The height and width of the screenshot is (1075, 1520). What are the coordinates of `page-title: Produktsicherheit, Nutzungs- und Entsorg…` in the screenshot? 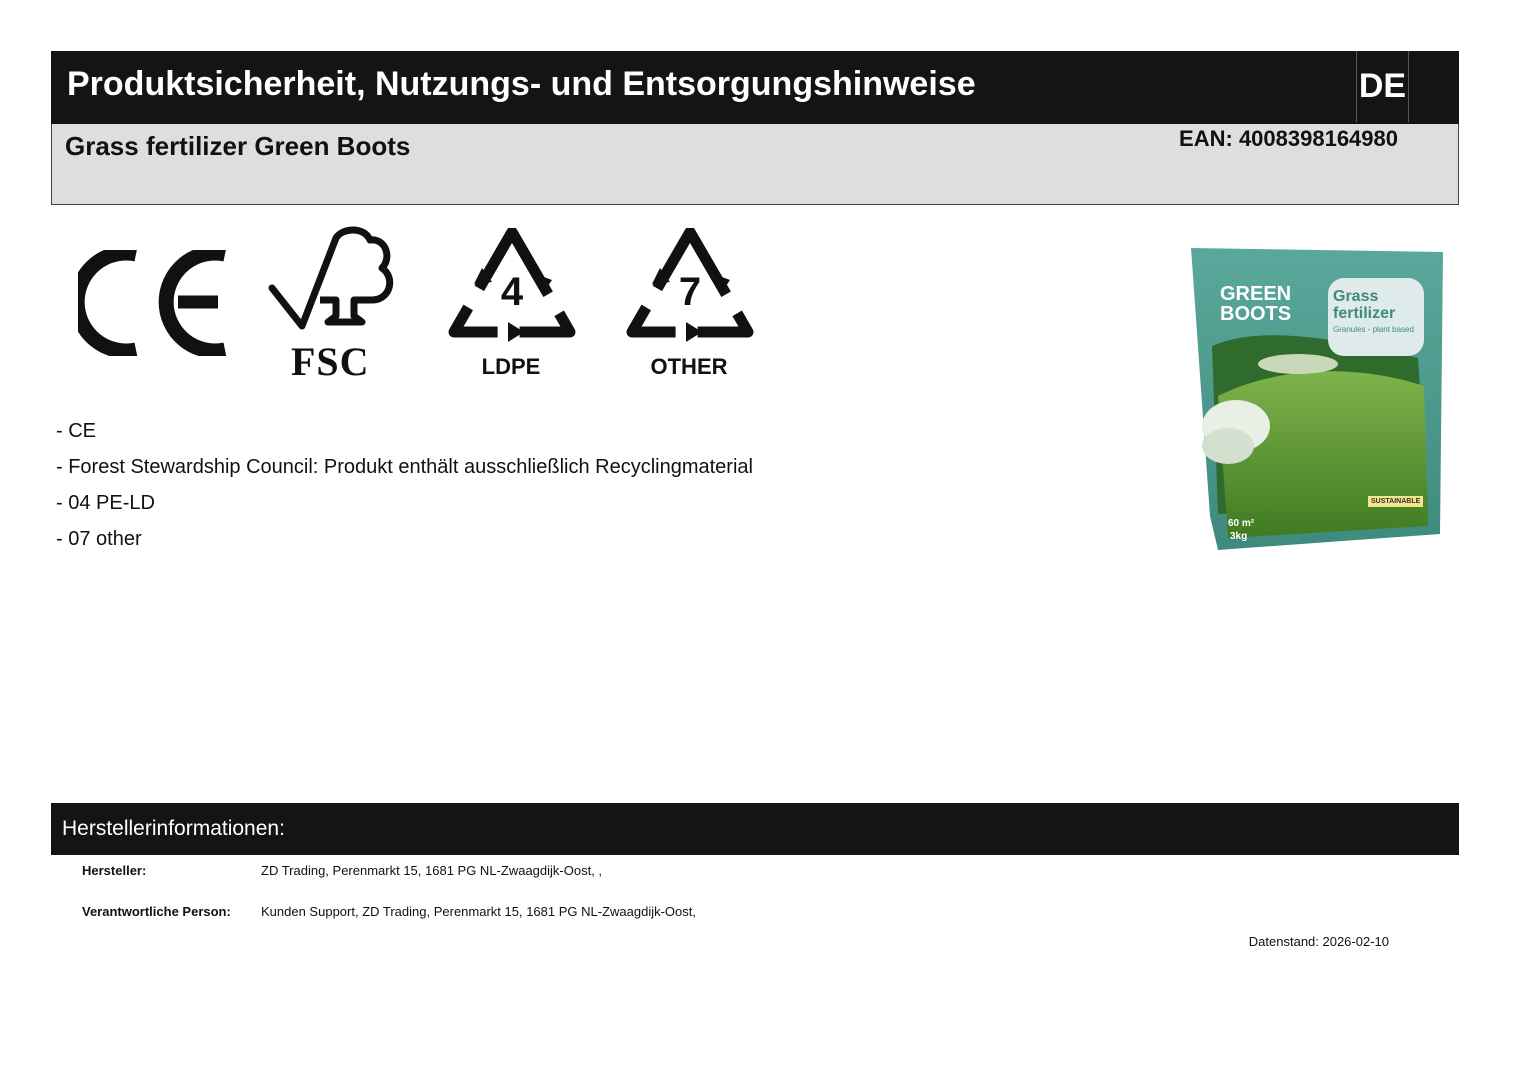 It's located at (521, 84).